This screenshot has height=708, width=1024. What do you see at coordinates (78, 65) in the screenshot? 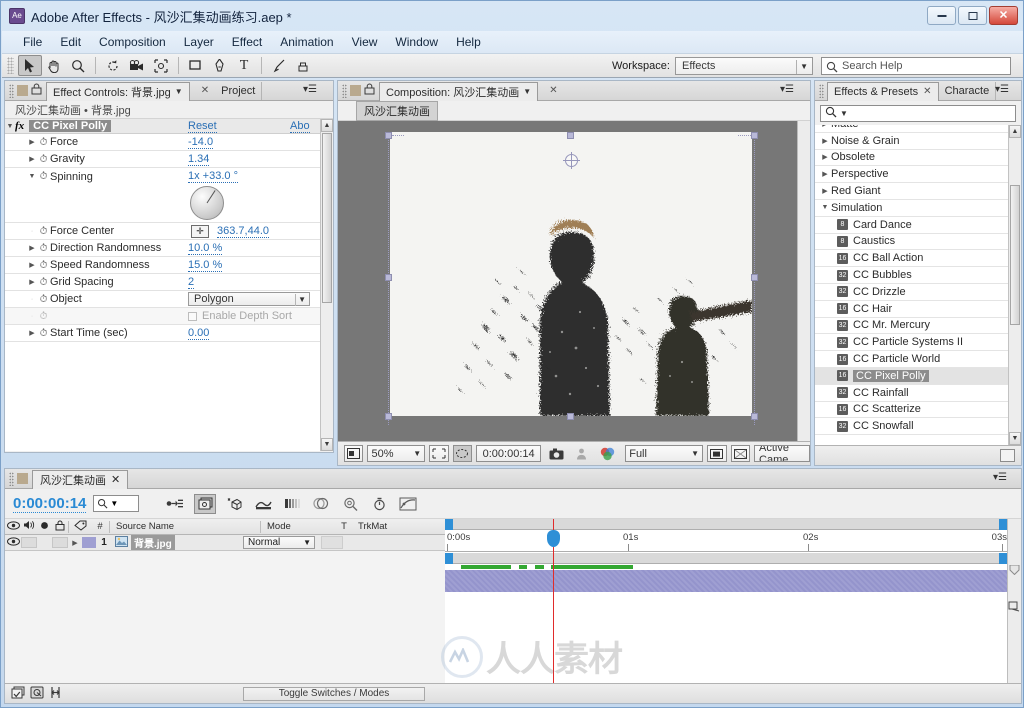
I see `zoom-tool-icon` at bounding box center [78, 65].